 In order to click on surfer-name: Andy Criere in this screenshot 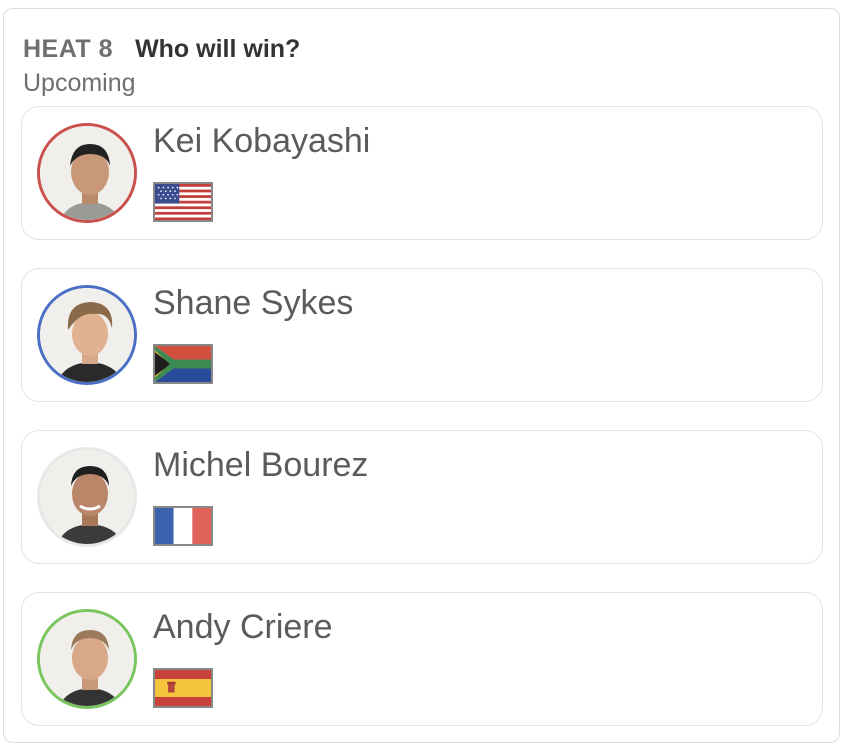, I will do `click(243, 627)`.